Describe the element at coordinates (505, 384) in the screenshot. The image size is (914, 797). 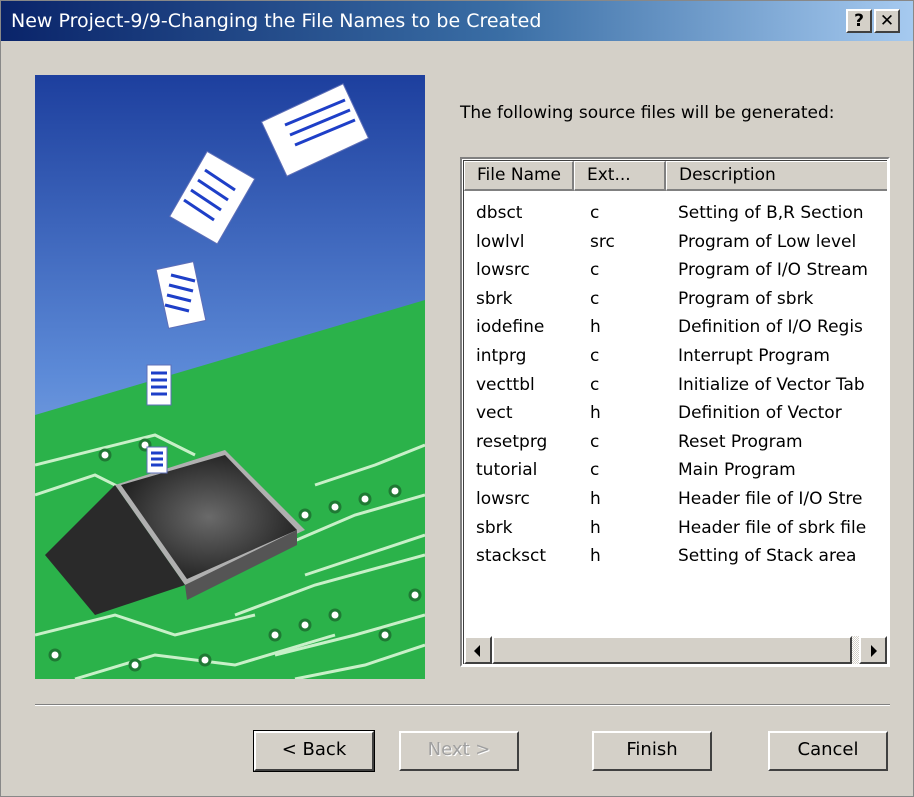
I see `file-name-cell: vecttbl` at that location.